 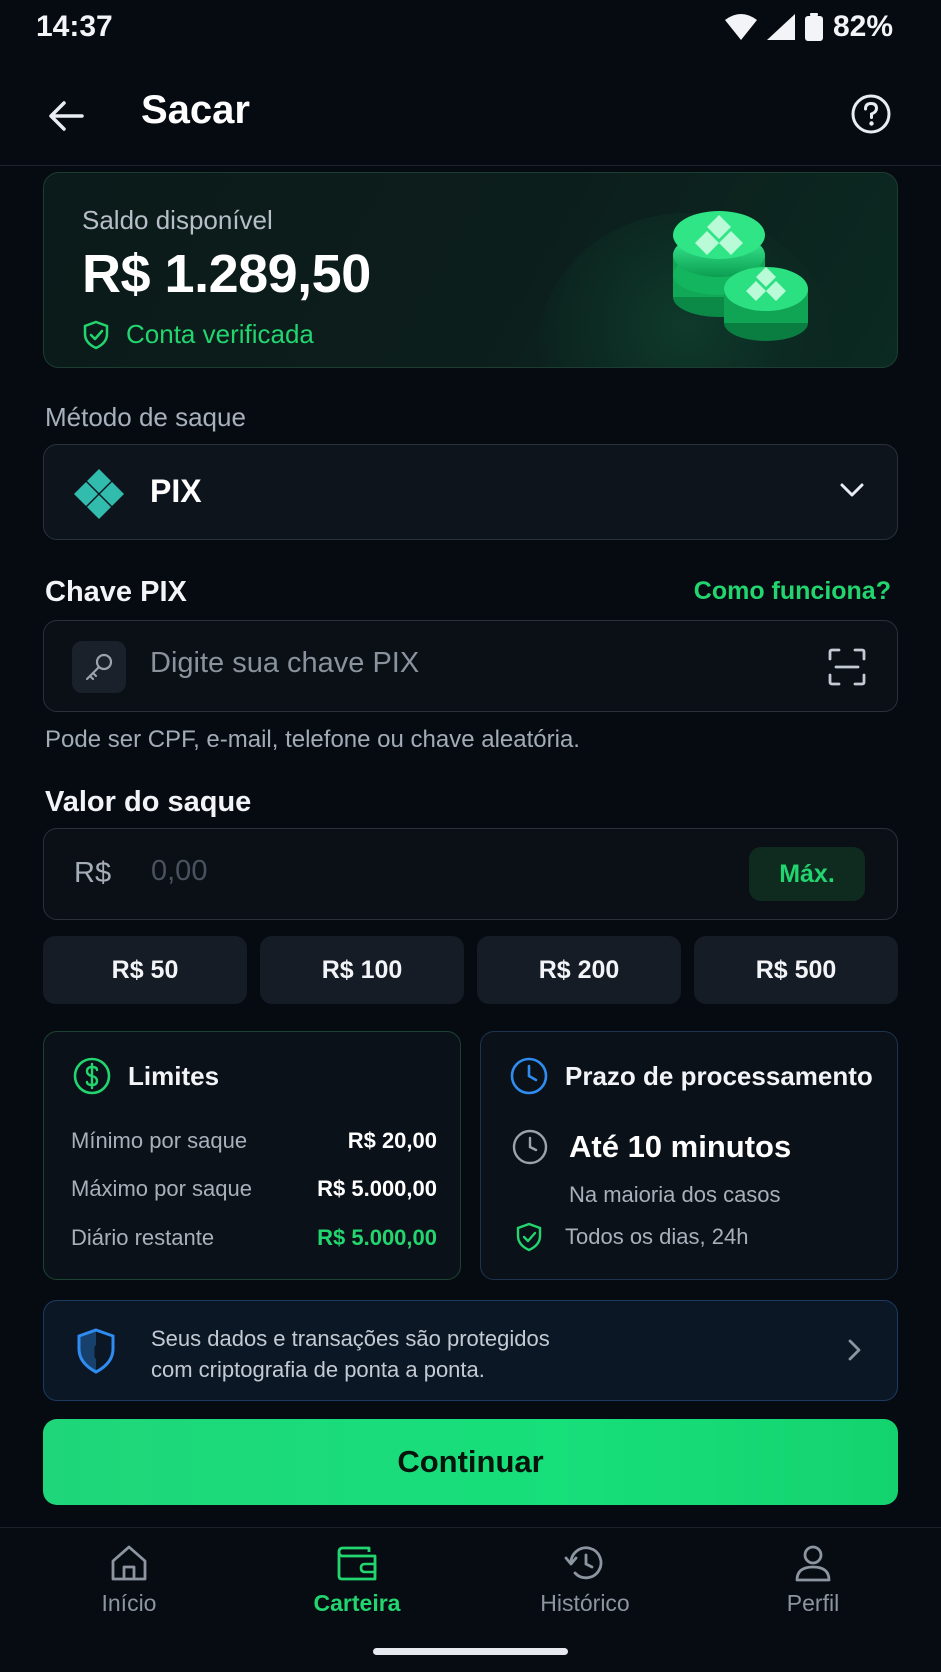 What do you see at coordinates (145, 970) in the screenshot?
I see `quick-amount-button: R$ 50` at bounding box center [145, 970].